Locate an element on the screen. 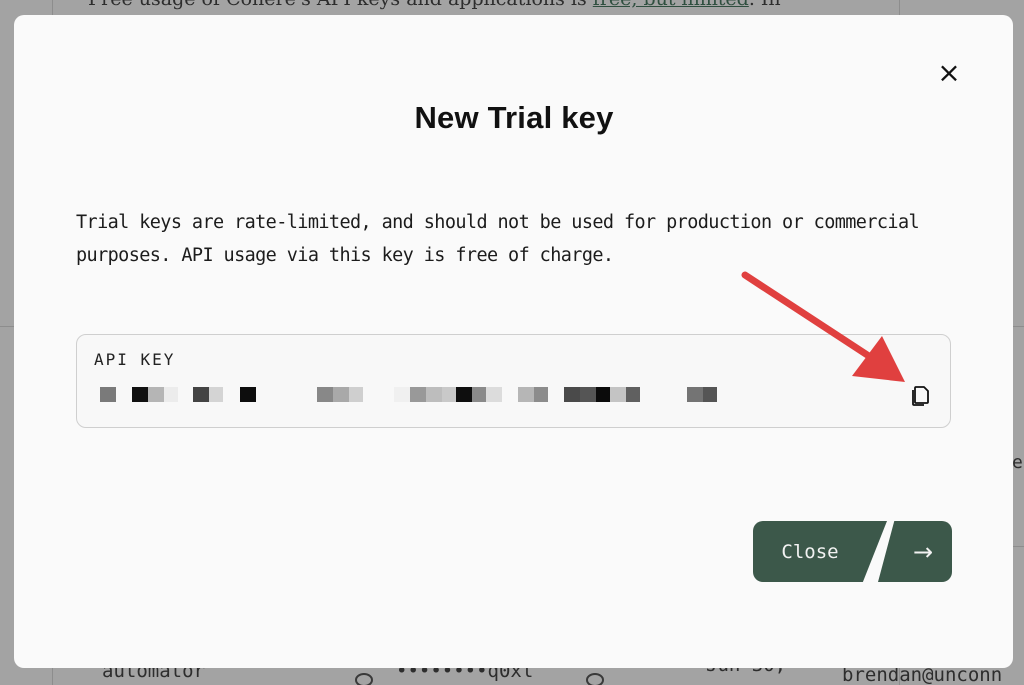 The height and width of the screenshot is (685, 1024). background-eye-icon is located at coordinates (595, 679).